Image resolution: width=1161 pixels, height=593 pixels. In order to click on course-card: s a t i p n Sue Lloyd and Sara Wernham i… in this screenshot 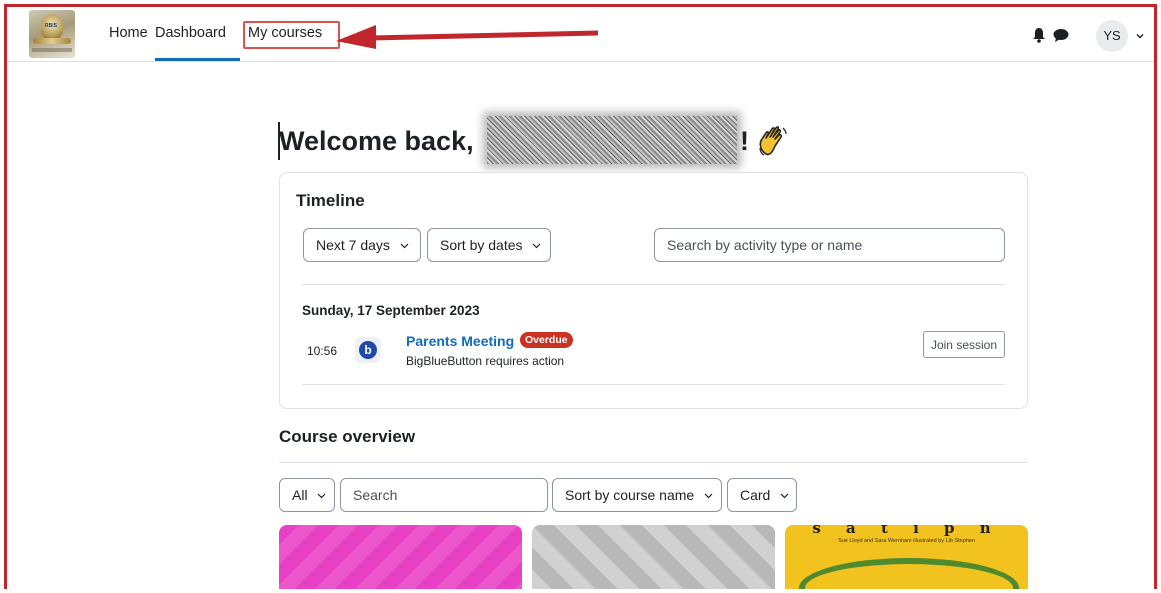, I will do `click(906, 559)`.